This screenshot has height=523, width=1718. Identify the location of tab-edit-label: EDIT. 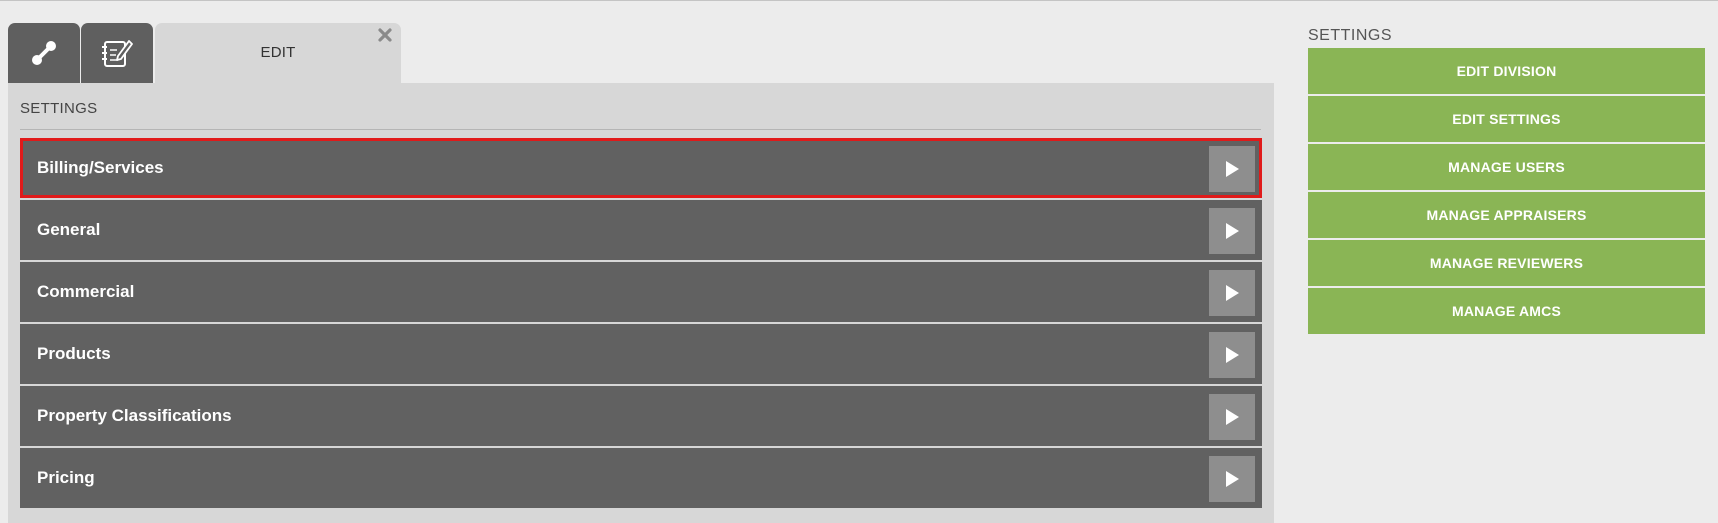
(278, 52).